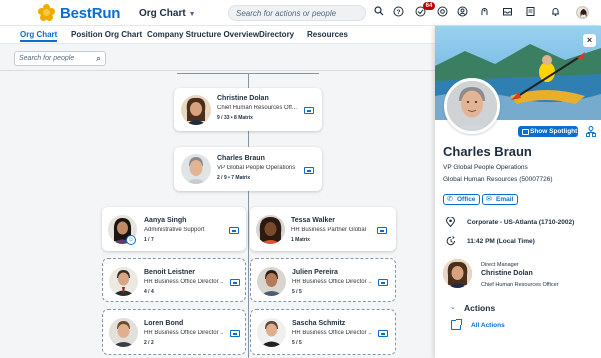 This screenshot has width=601, height=358. Describe the element at coordinates (329, 230) in the screenshot. I see `node-title: HR Business Partner Global` at that location.